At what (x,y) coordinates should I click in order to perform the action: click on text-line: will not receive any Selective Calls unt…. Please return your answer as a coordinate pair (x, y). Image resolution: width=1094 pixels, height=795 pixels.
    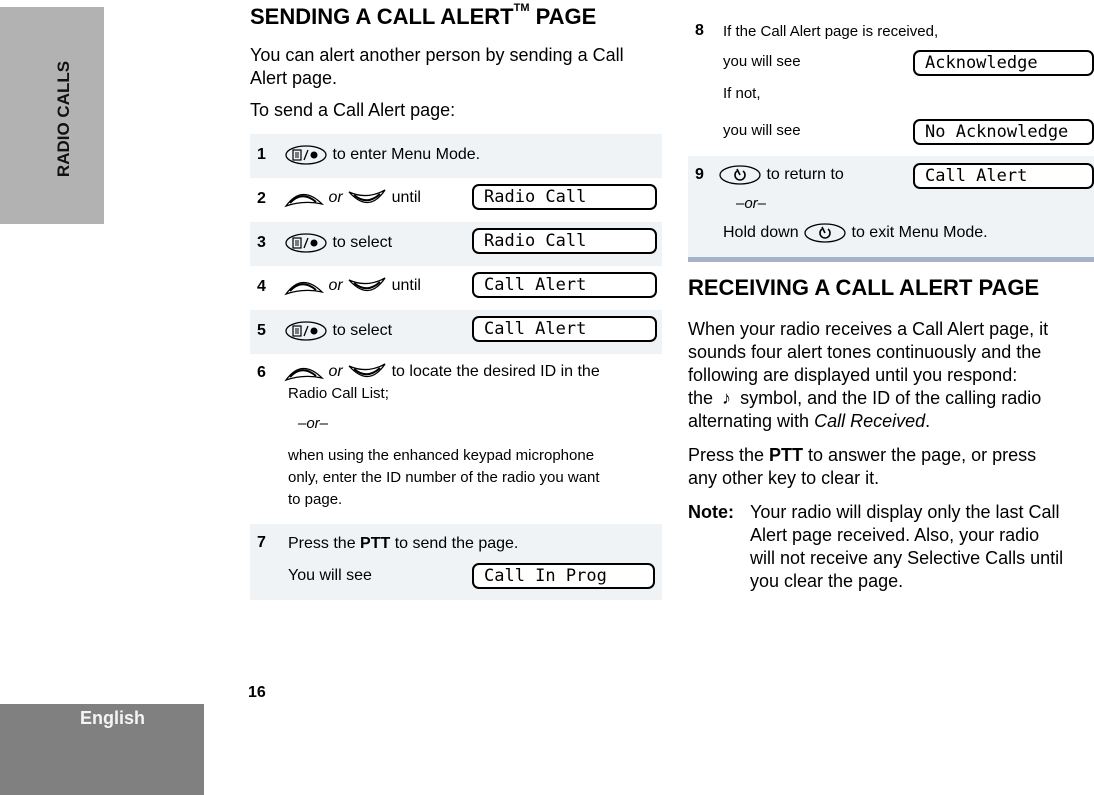
    Looking at the image, I should click on (907, 558).